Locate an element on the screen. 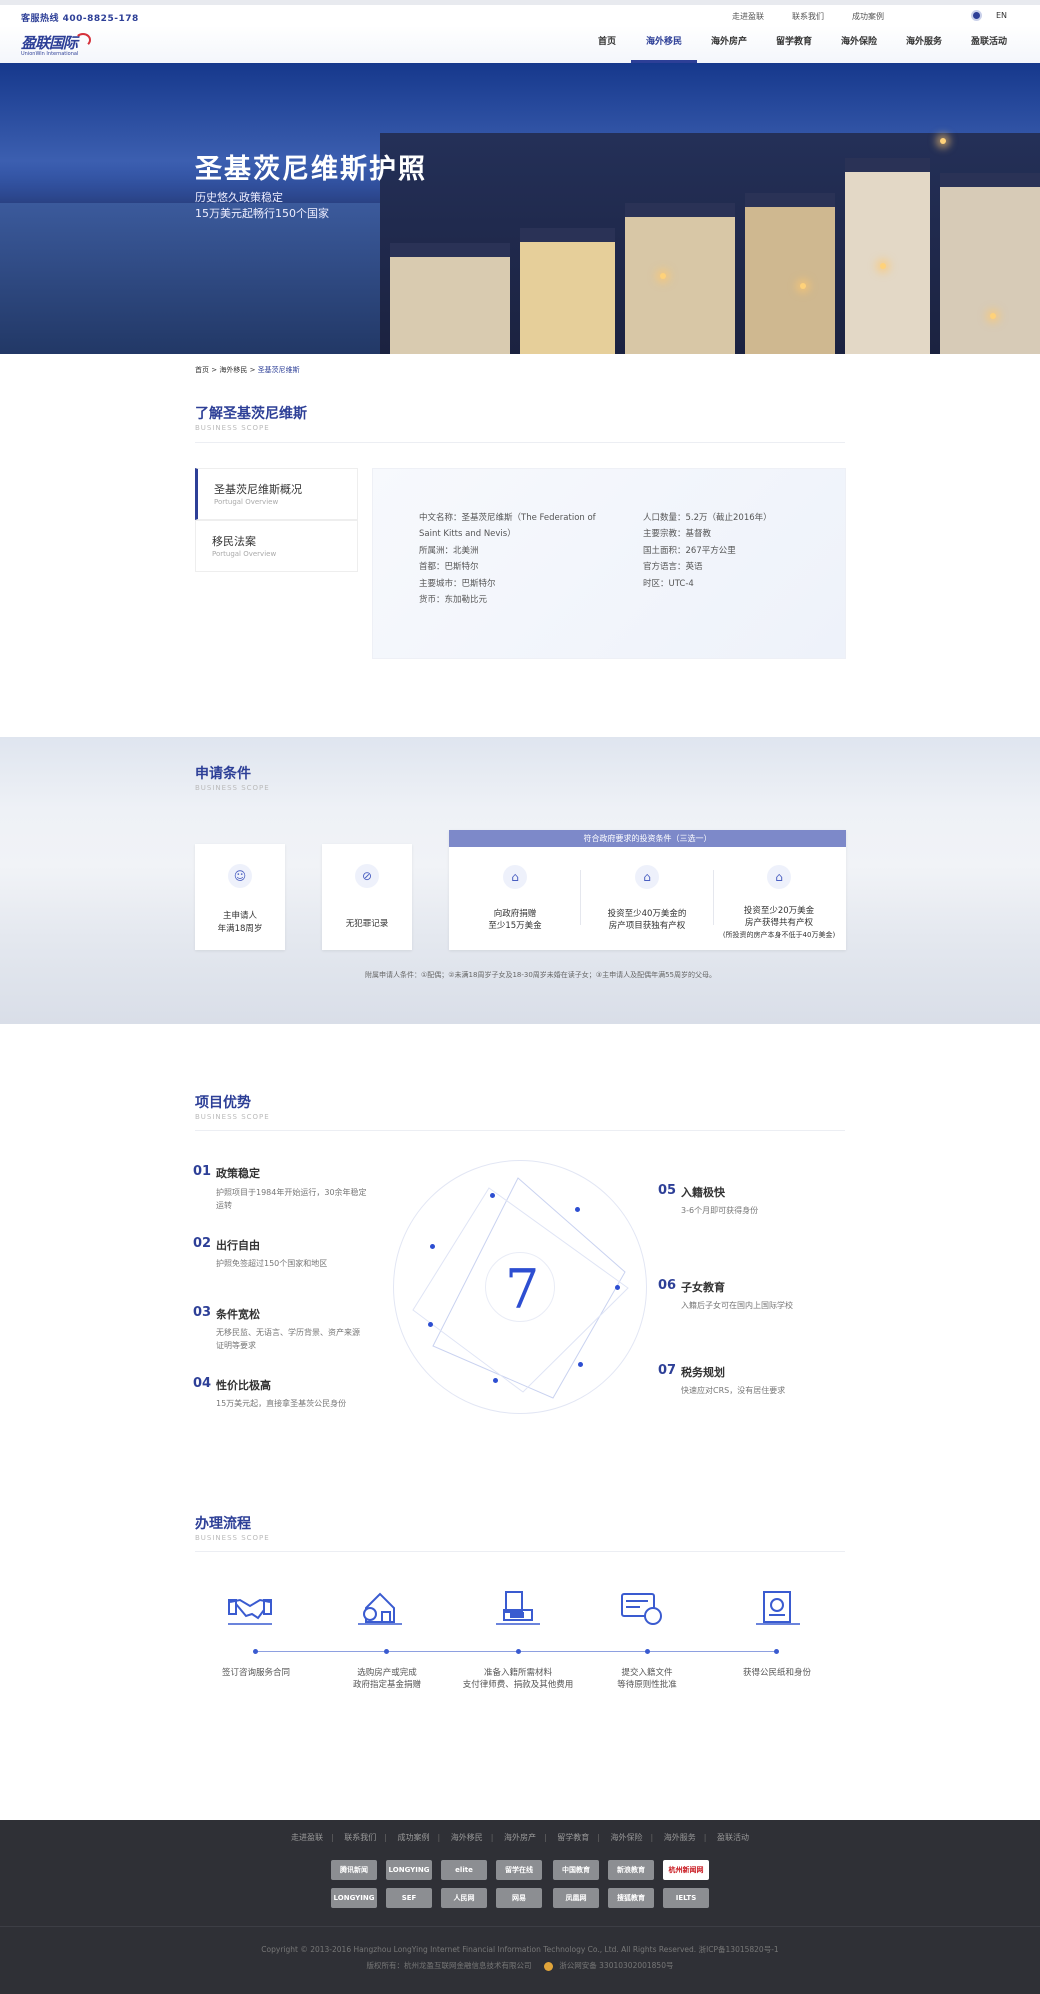 This screenshot has width=1040, height=1994. info-line: 国土面积：267平方公里 is located at coordinates (689, 550).